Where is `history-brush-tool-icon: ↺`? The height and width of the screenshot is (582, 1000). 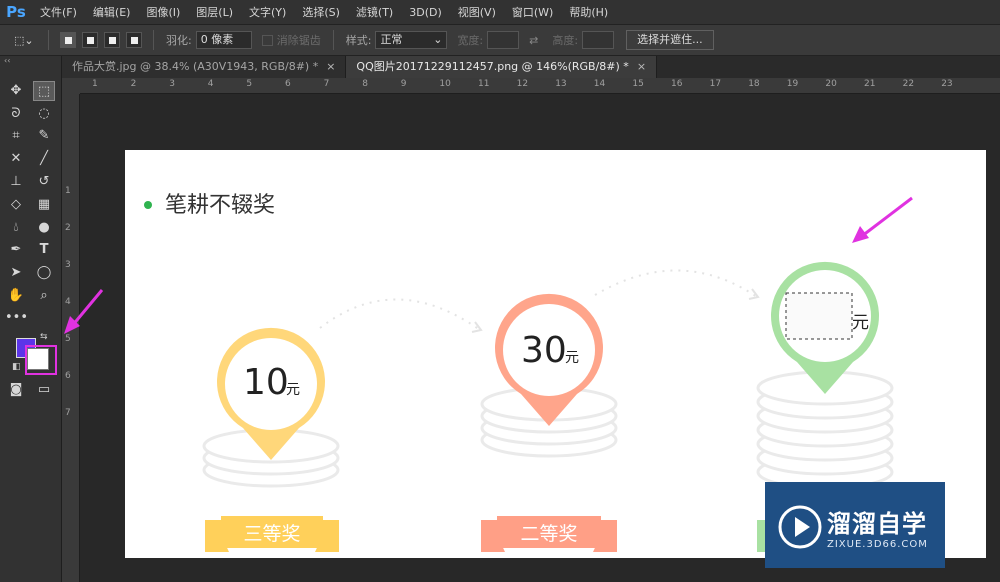
history-brush-tool-icon: ↺ is located at coordinates (44, 182).